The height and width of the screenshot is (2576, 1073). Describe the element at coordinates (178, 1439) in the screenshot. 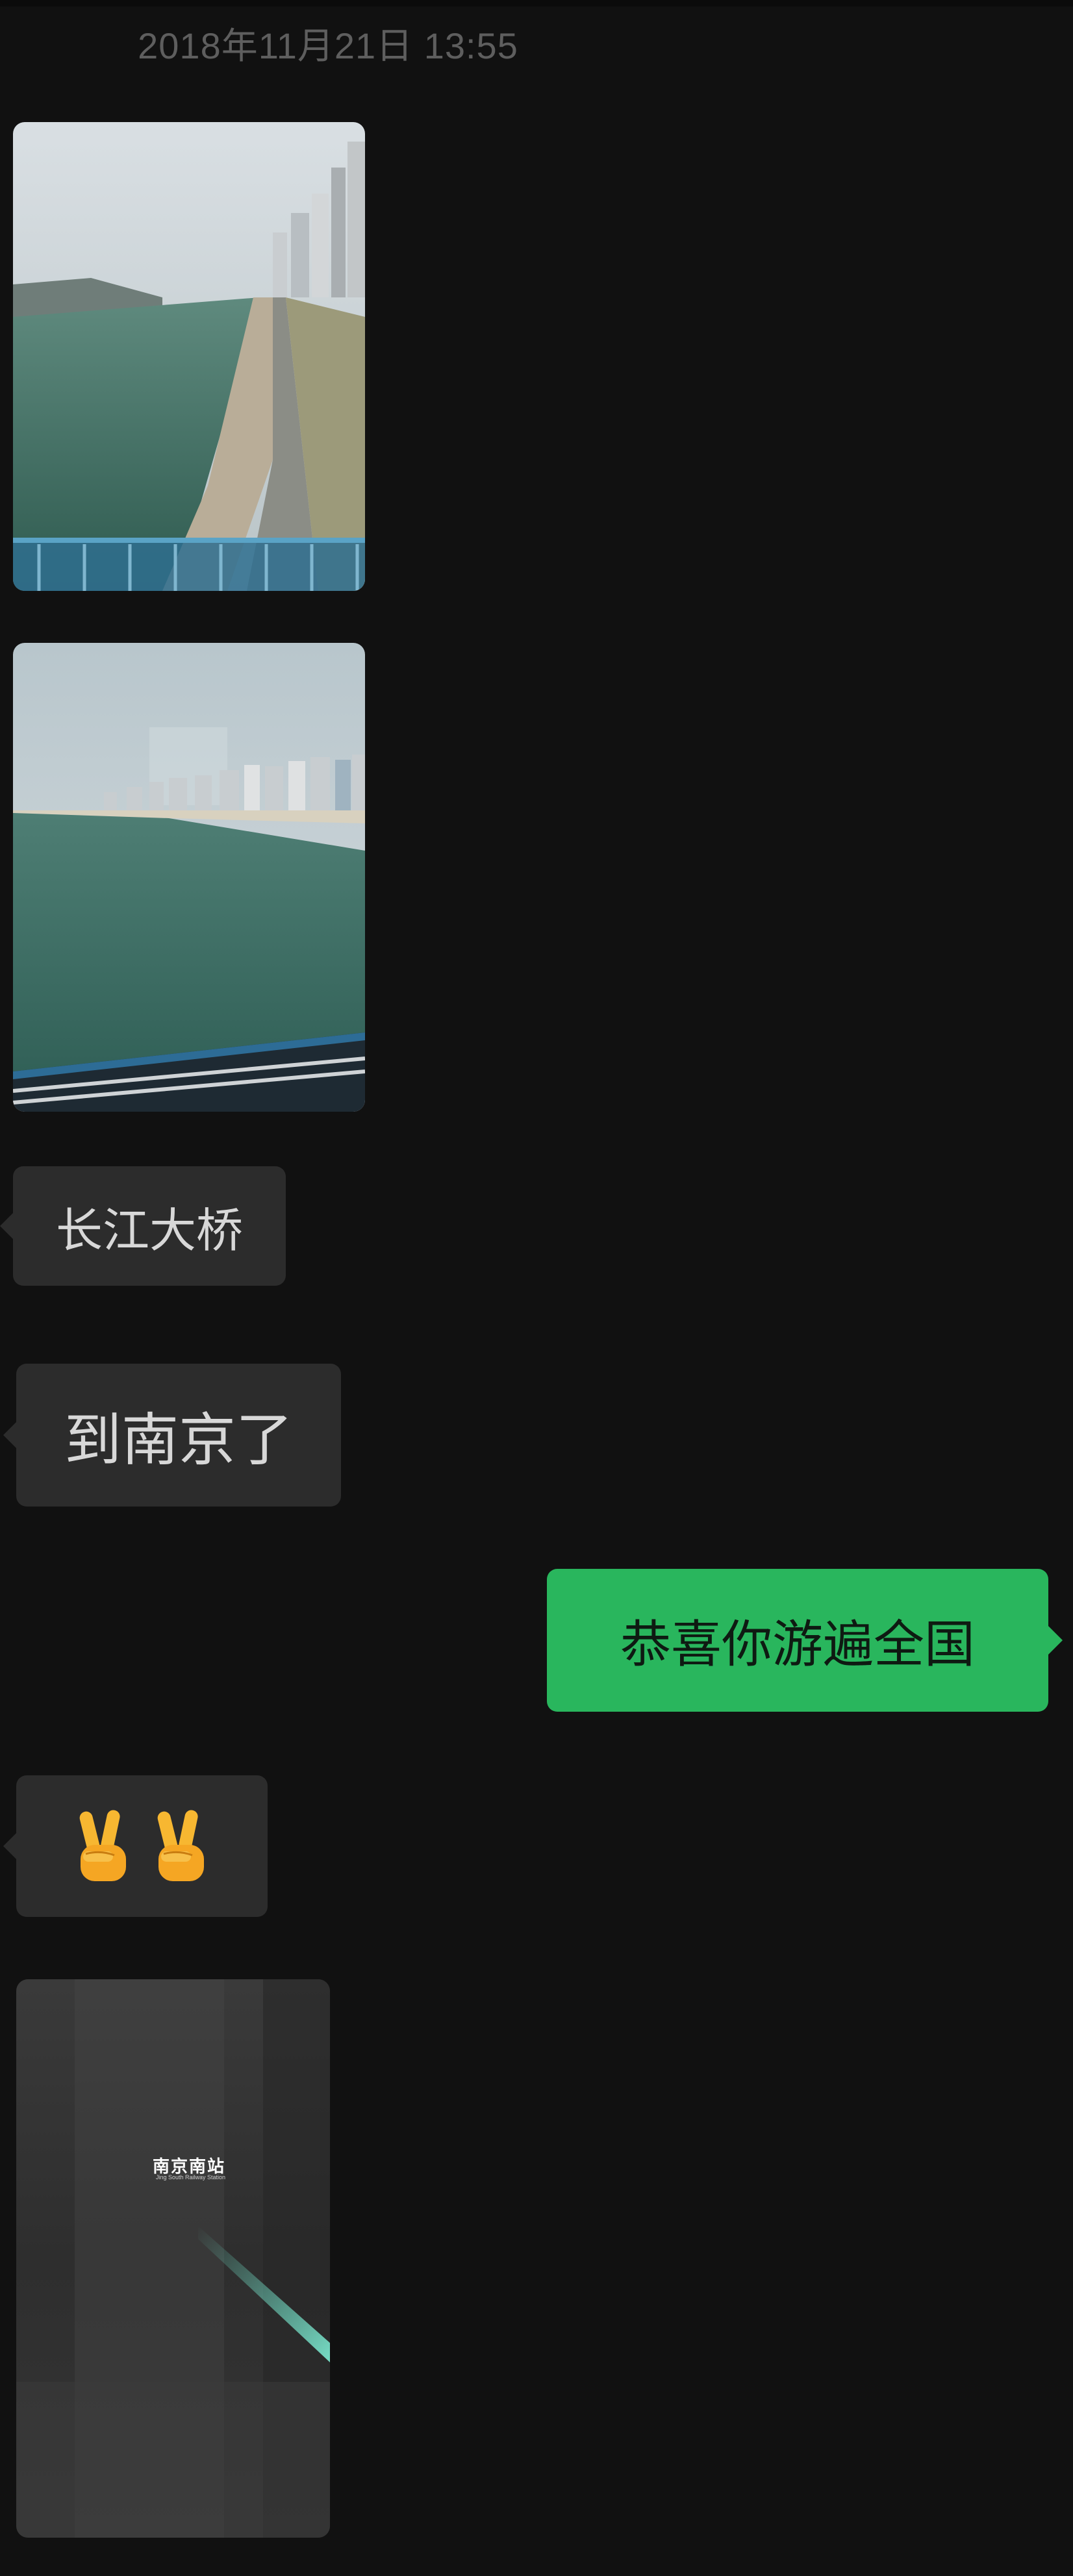

I see `message-text: 到南京了` at that location.